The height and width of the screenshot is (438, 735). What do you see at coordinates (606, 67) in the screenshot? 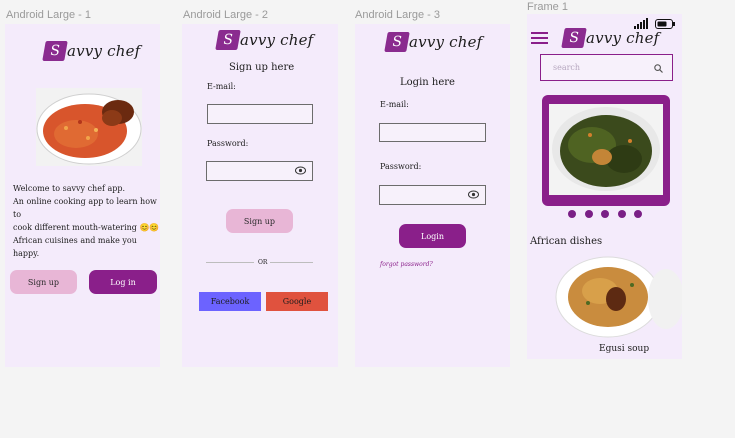
I see `search-box: search` at bounding box center [606, 67].